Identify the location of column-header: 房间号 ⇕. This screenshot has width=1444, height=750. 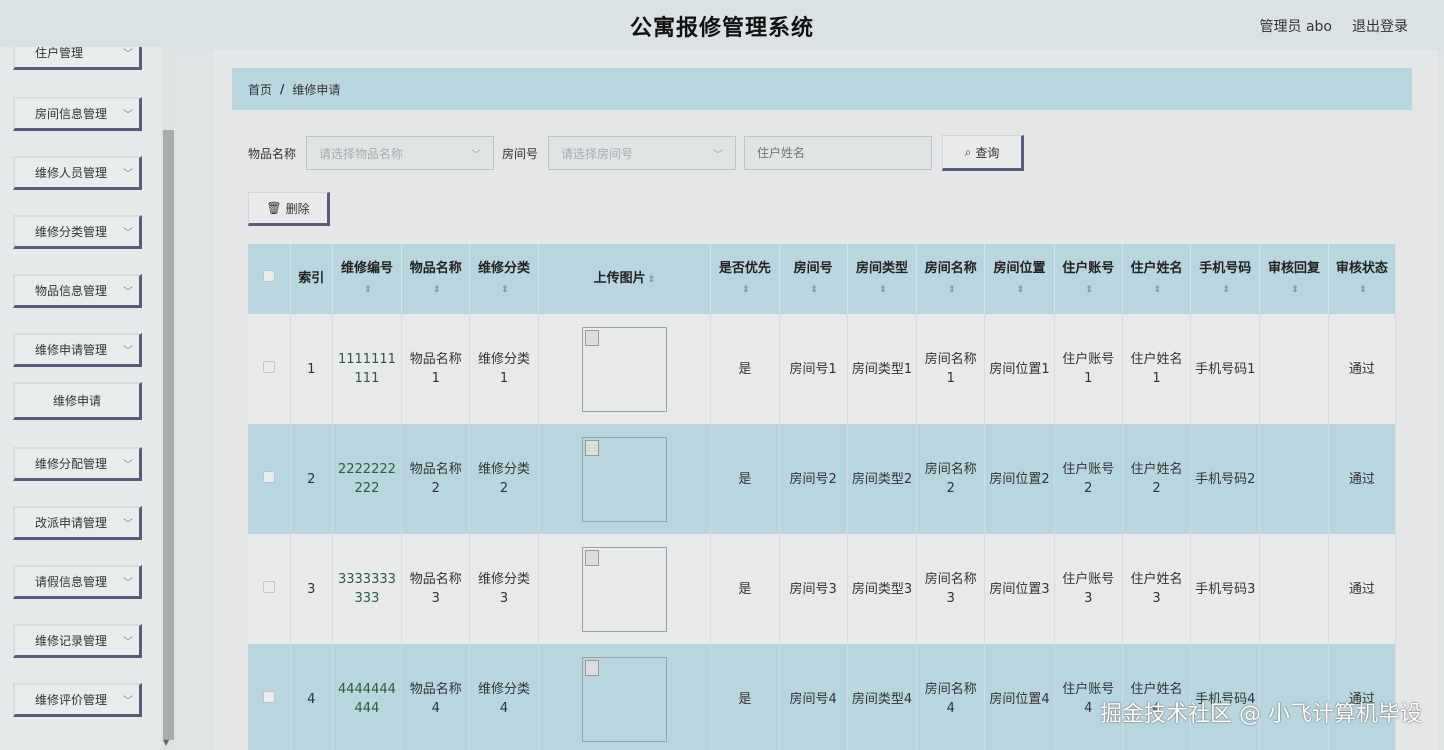
(813, 279).